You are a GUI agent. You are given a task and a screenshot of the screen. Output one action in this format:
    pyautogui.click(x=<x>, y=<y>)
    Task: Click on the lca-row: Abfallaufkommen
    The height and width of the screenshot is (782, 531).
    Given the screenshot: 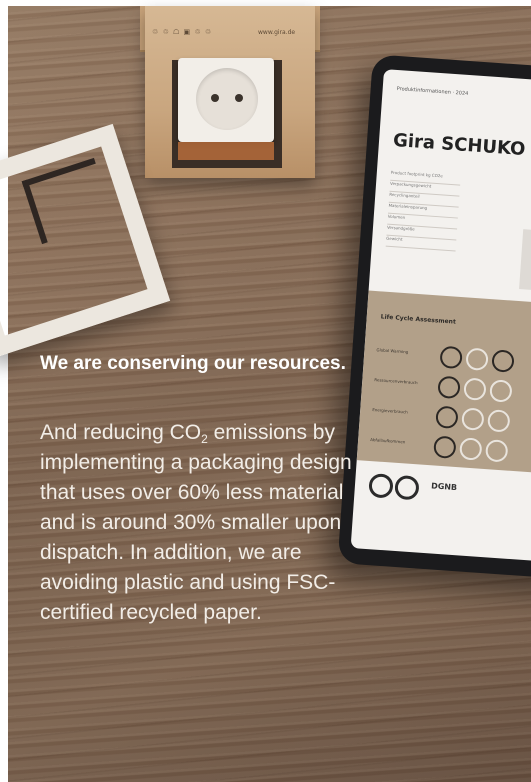 What is the action you would take?
    pyautogui.click(x=450, y=448)
    